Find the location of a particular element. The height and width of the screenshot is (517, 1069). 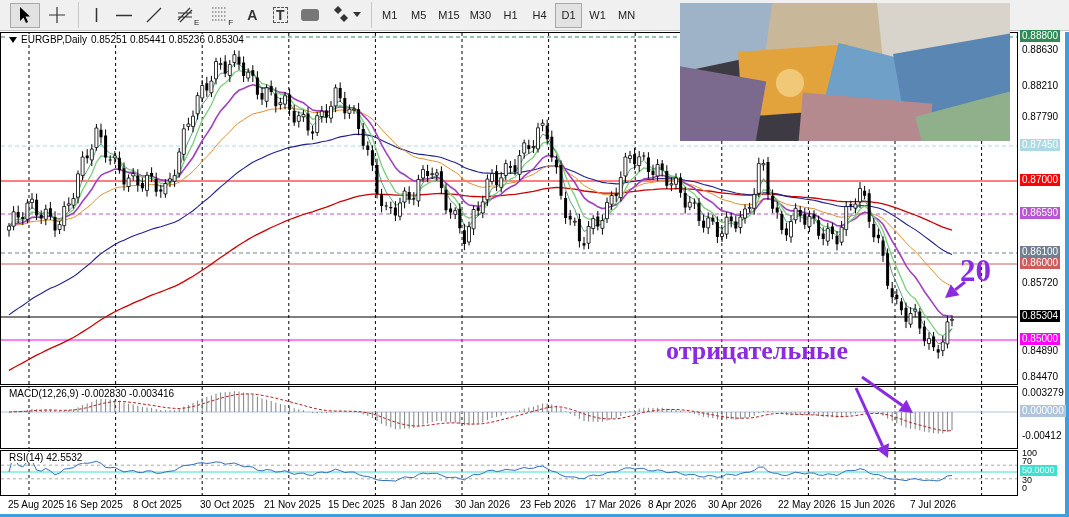

indicator-label: RSI(14) 42.5532 is located at coordinates (46, 457).